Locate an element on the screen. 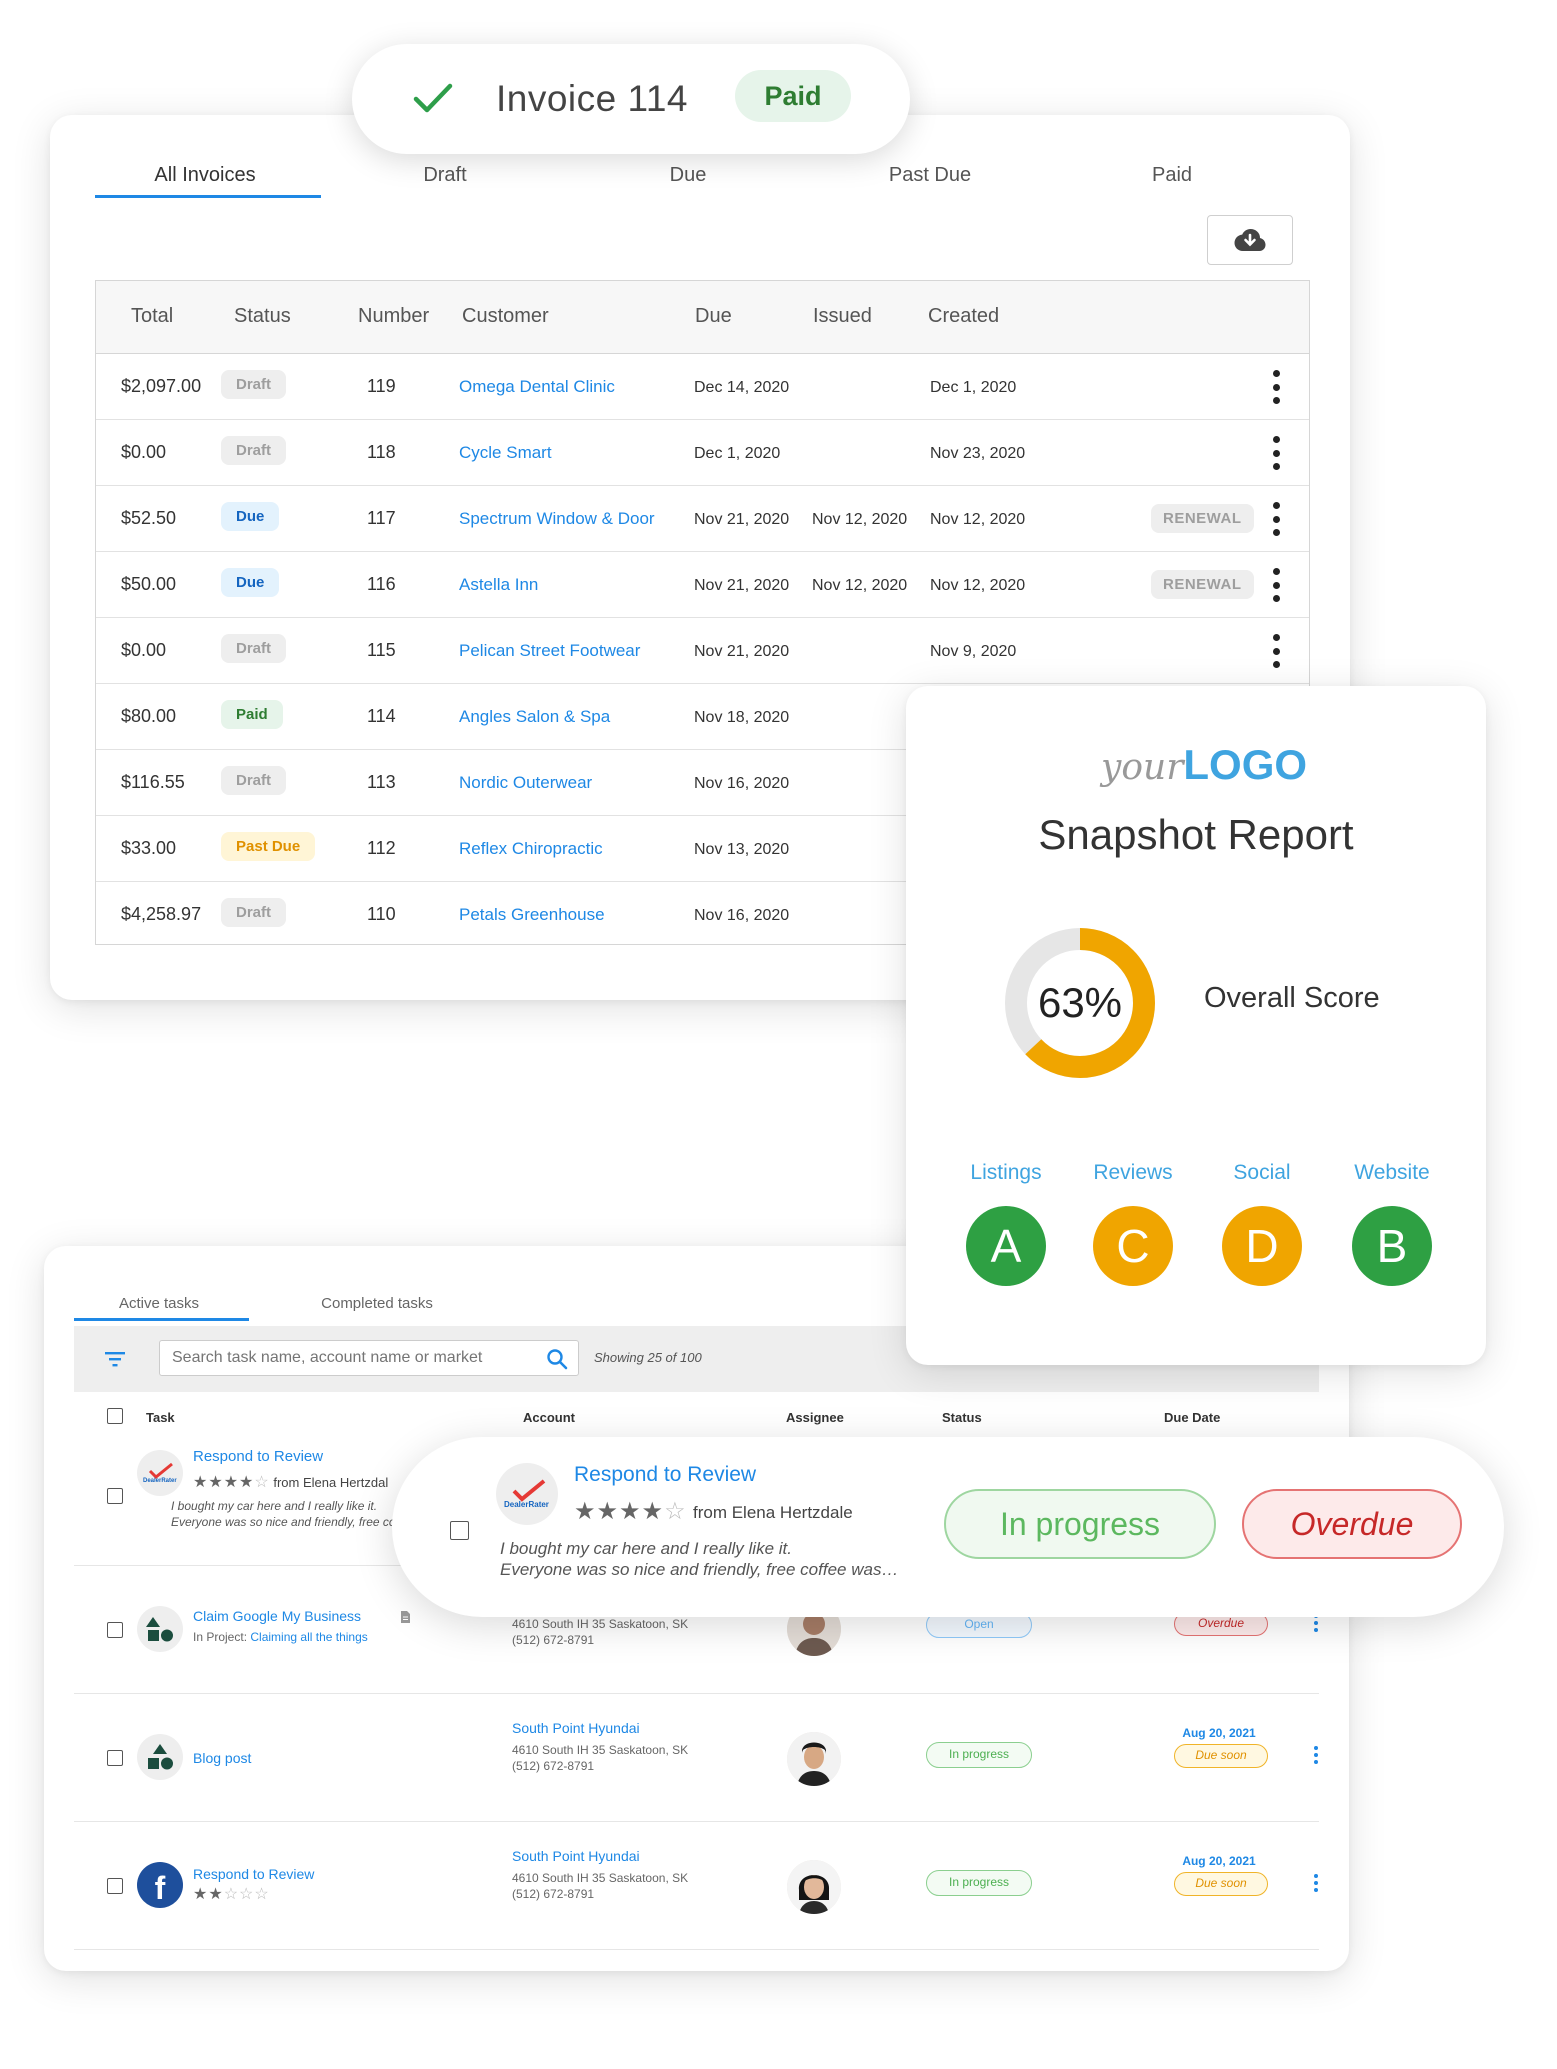  header-total: Total is located at coordinates (152, 316).